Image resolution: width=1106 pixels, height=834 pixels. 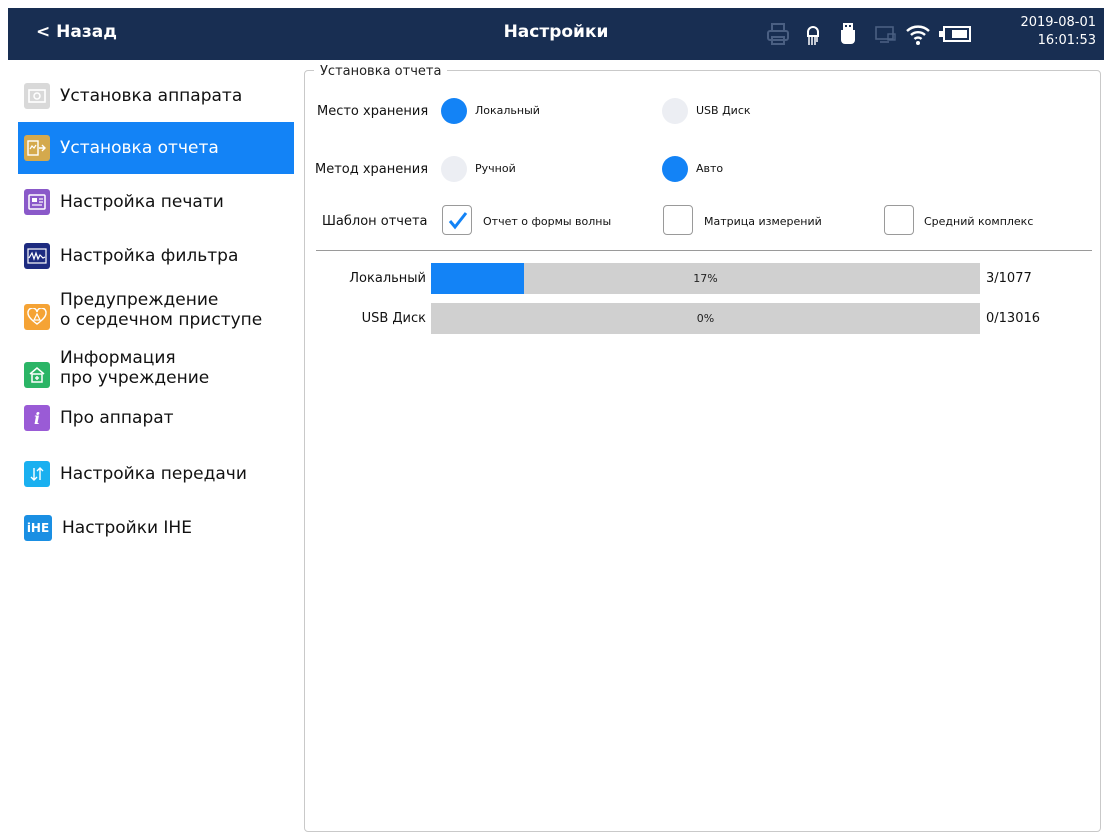 I want to click on usage-local-percent: 17%, so click(x=705, y=278).